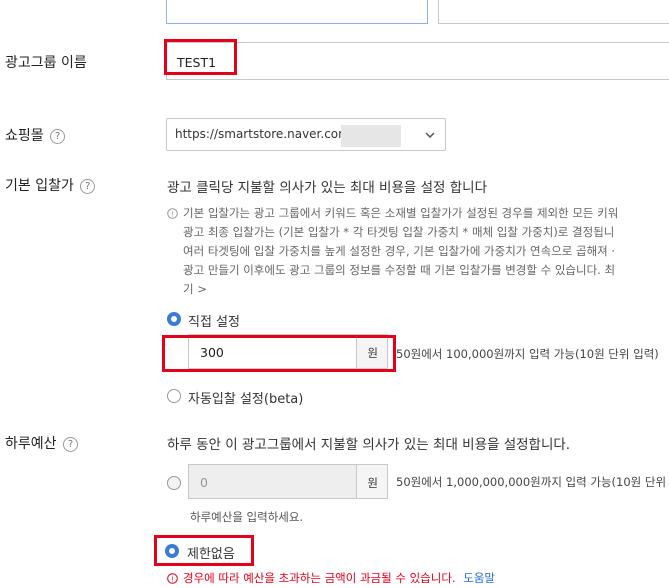 This screenshot has width=669, height=588. What do you see at coordinates (319, 578) in the screenshot?
I see `budget-warning-message: 경우에 따라 예산을 초과하는 금액이 과금될 수 있습니다.` at bounding box center [319, 578].